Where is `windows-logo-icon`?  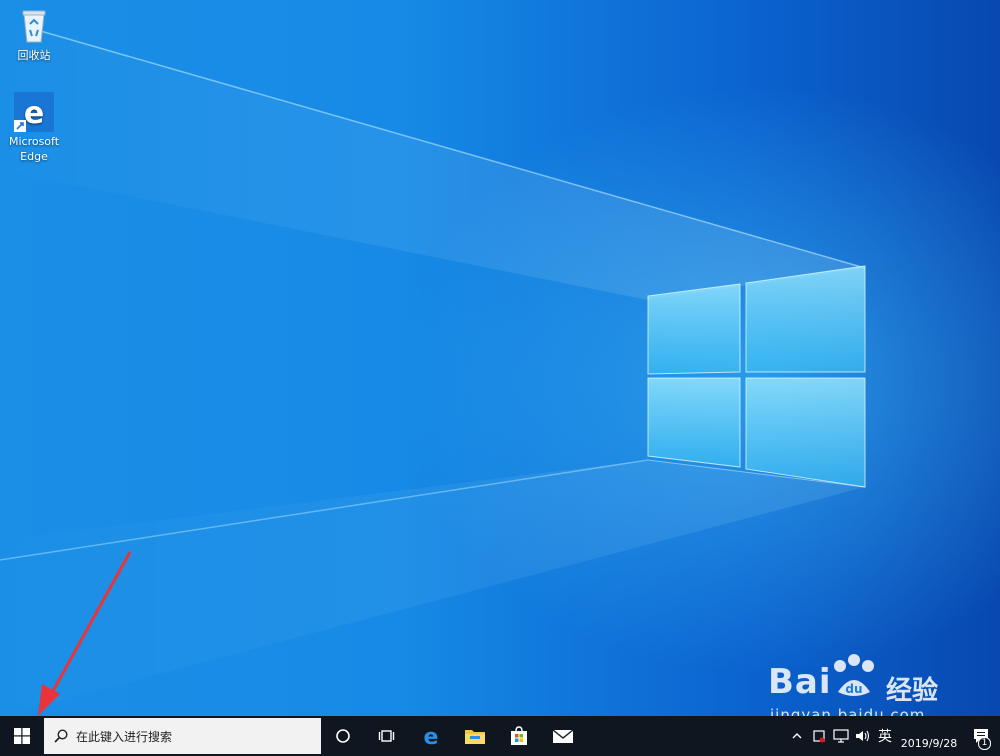 windows-logo-icon is located at coordinates (22, 736).